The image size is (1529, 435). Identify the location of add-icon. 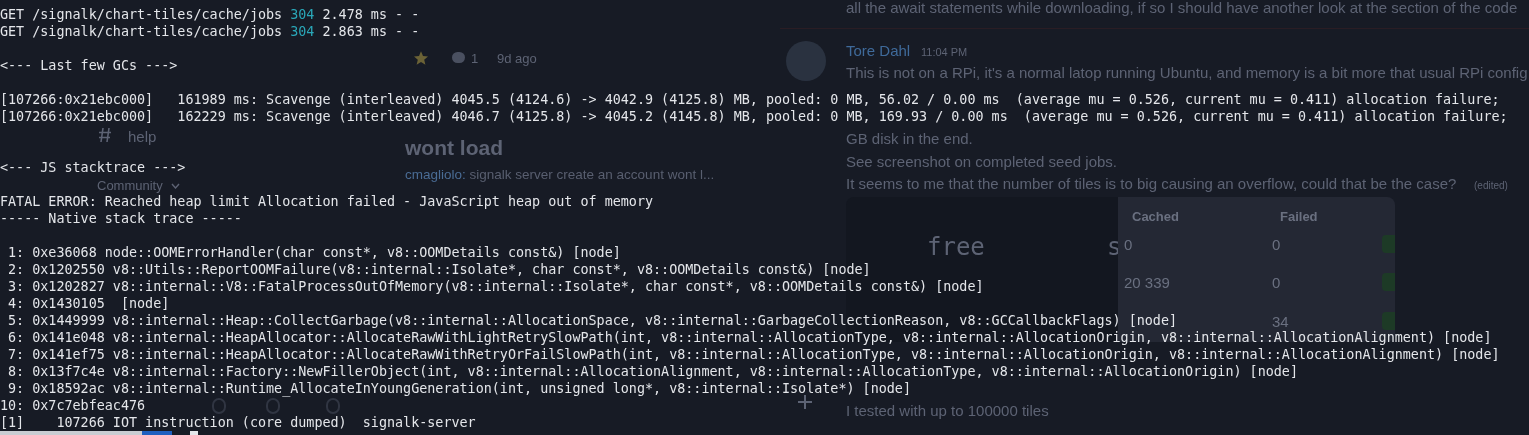
(805, 402).